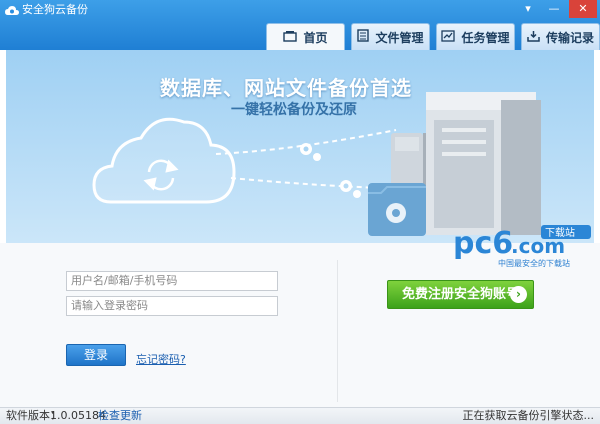 Image resolution: width=600 pixels, height=424 pixels. What do you see at coordinates (534, 263) in the screenshot?
I see `watermark-slogan: 中国最安全的下载站` at bounding box center [534, 263].